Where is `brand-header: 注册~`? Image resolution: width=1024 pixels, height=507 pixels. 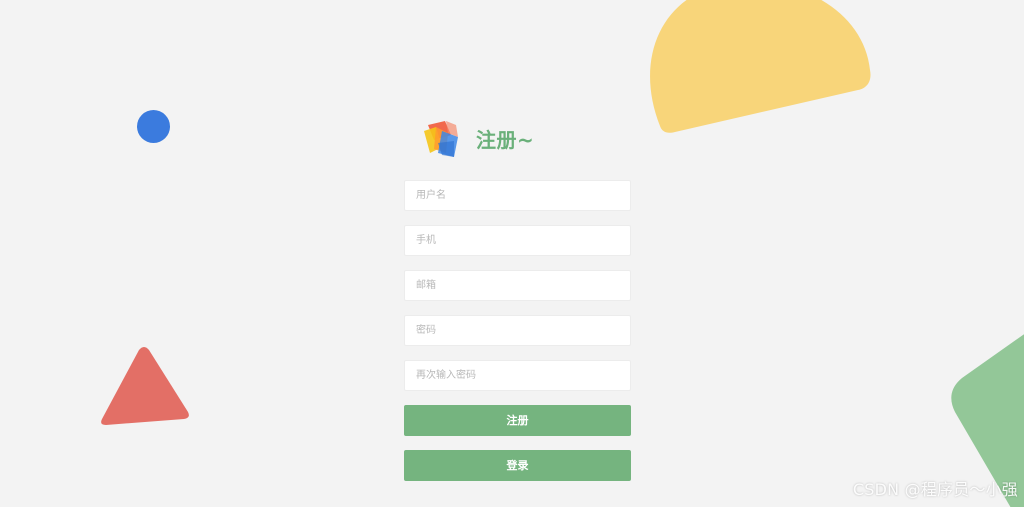
brand-header: 注册~ is located at coordinates (524, 138).